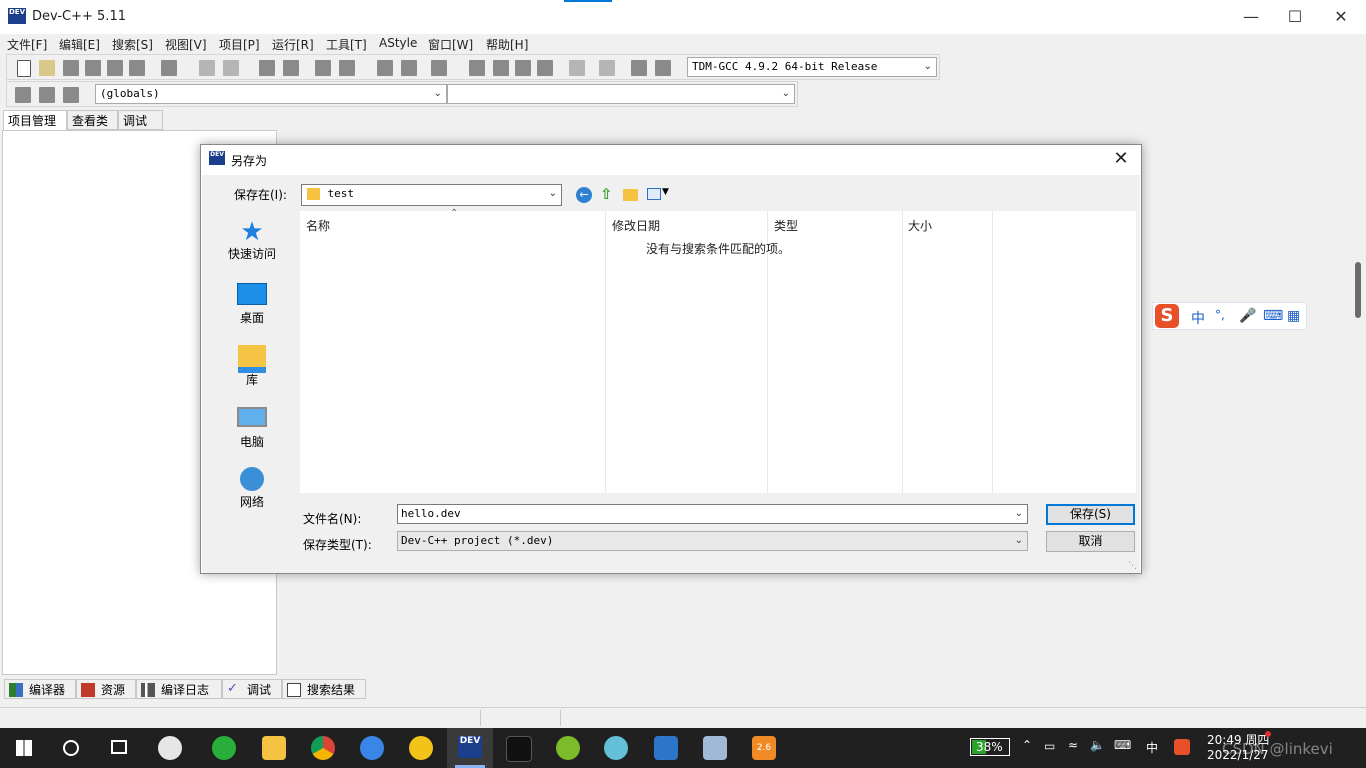  Describe the element at coordinates (639, 68) in the screenshot. I see `profile-icon` at that location.